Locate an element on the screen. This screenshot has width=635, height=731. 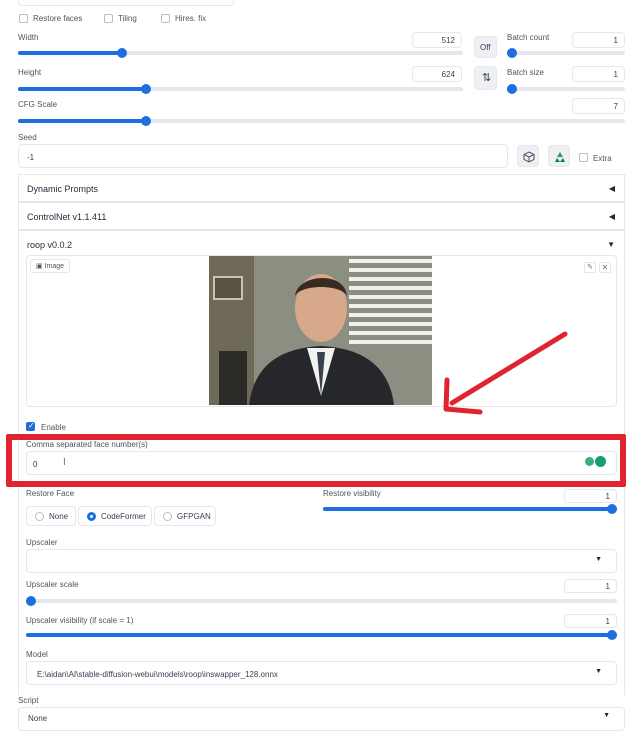
extra-checkbox is located at coordinates (583, 157).